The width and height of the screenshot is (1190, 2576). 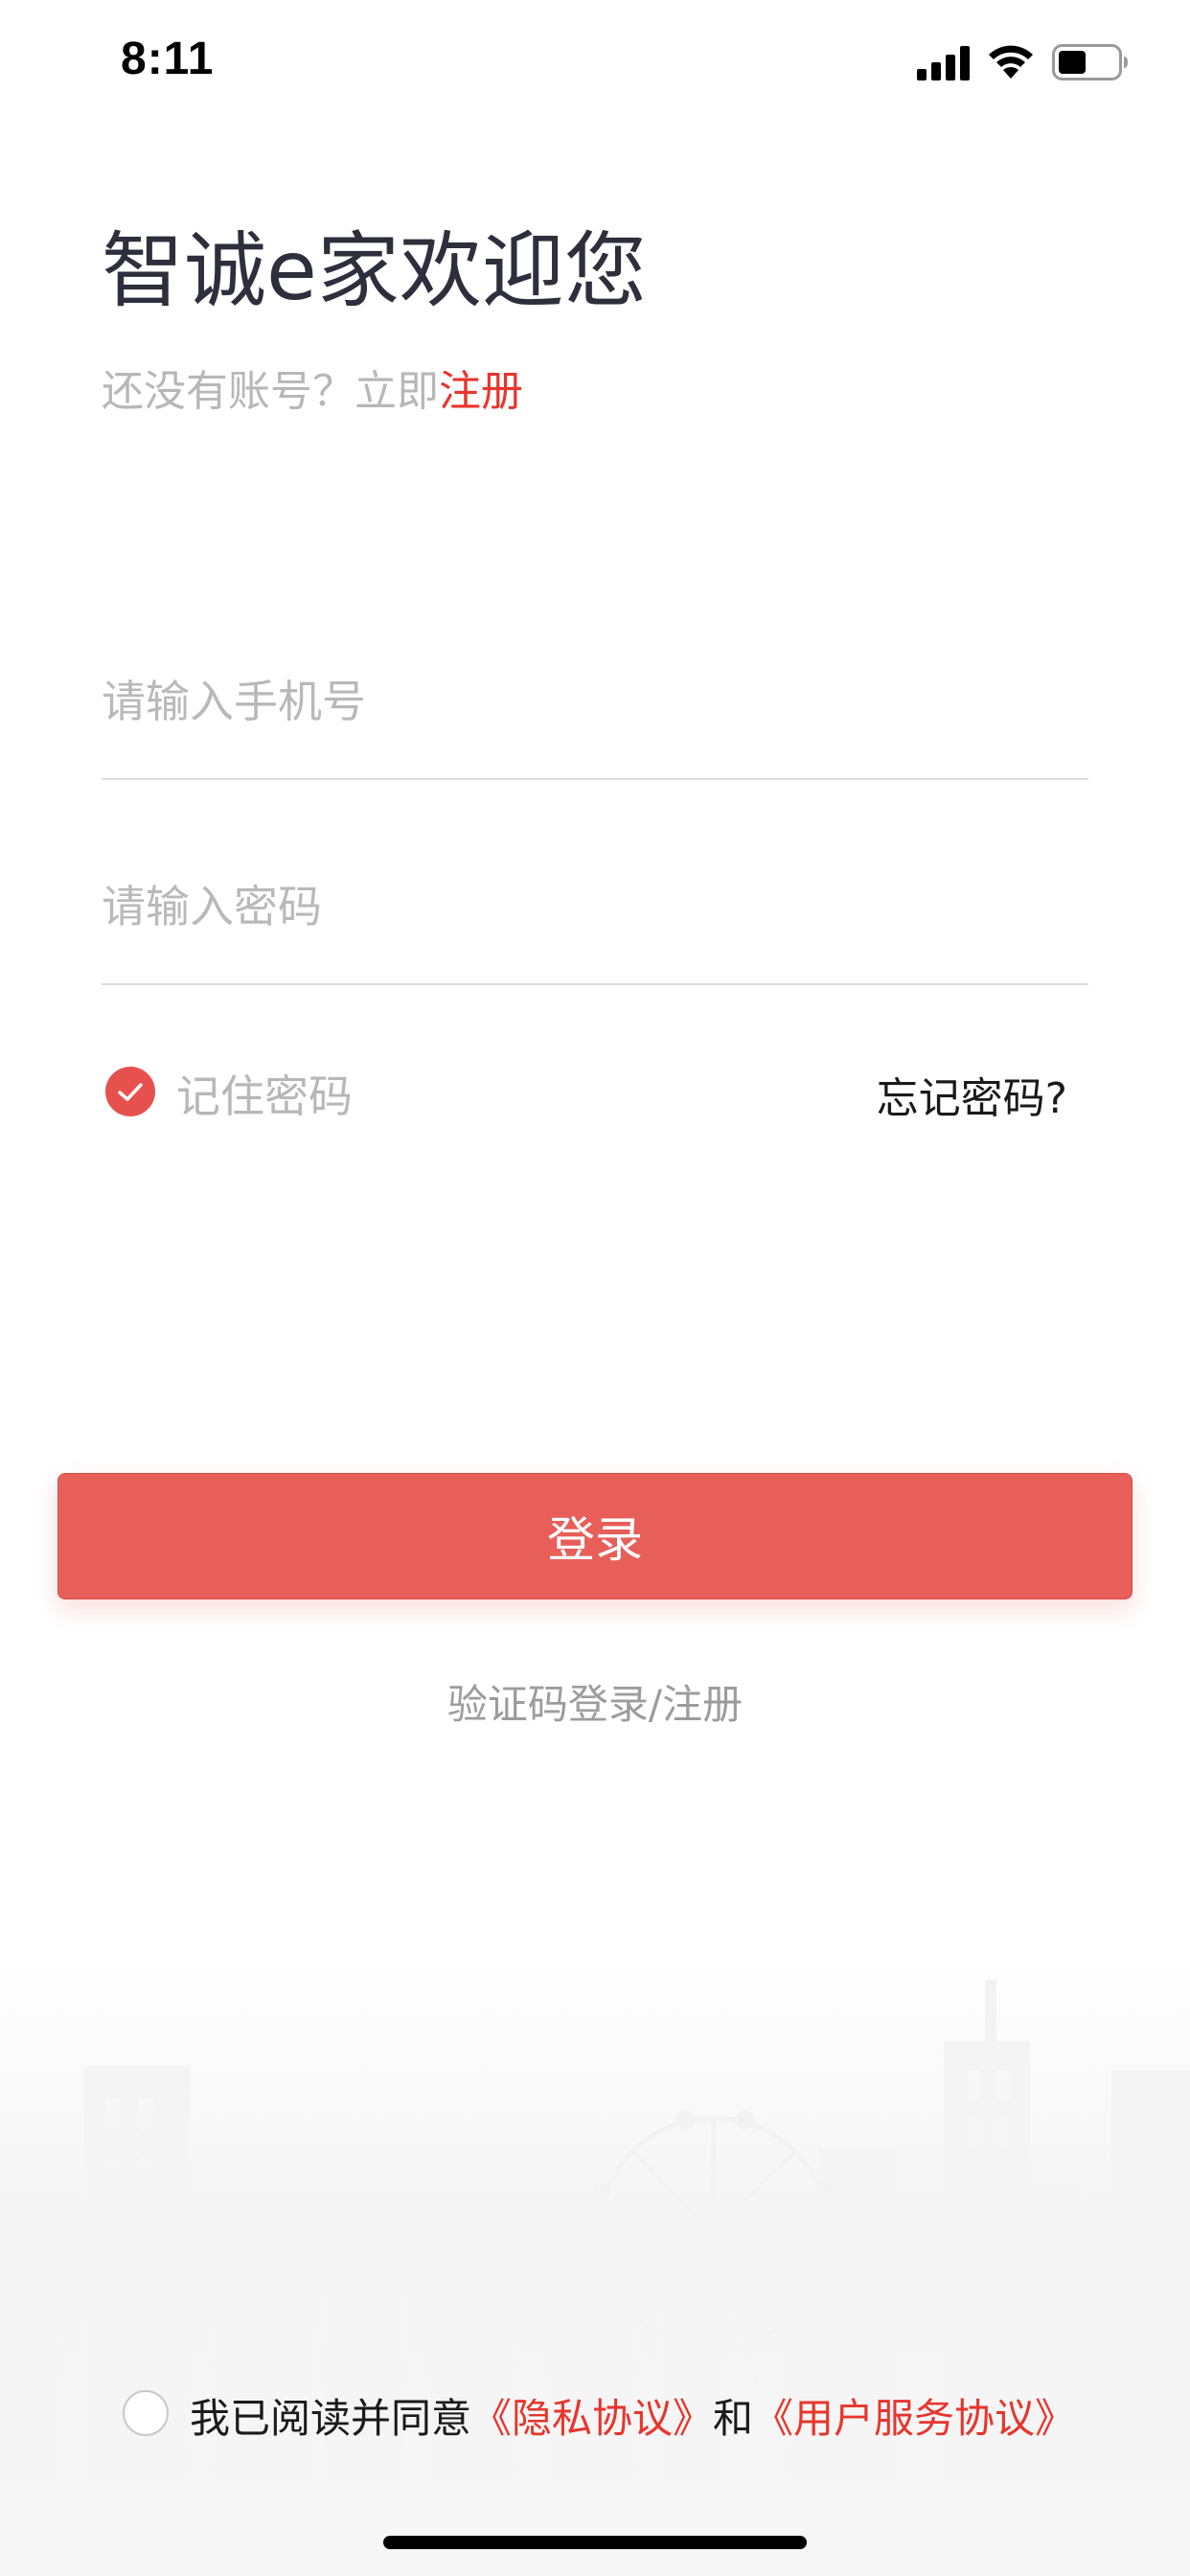 I want to click on register-link: 注册, so click(x=481, y=391).